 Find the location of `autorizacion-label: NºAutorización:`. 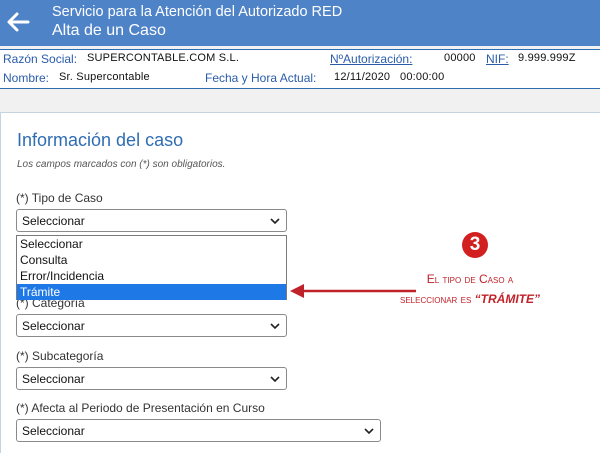

autorizacion-label: NºAutorización: is located at coordinates (371, 59).